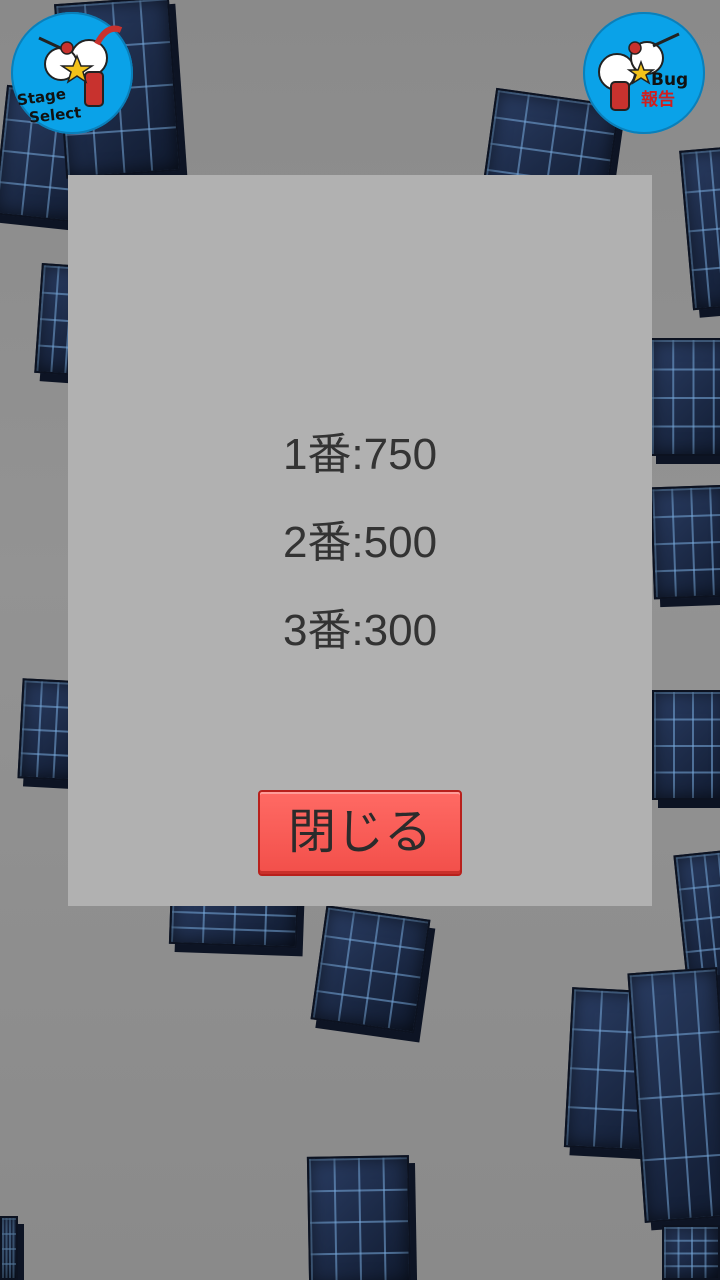 The height and width of the screenshot is (1280, 720). Describe the element at coordinates (360, 454) in the screenshot. I see `rank-1-score: 1番:750` at that location.